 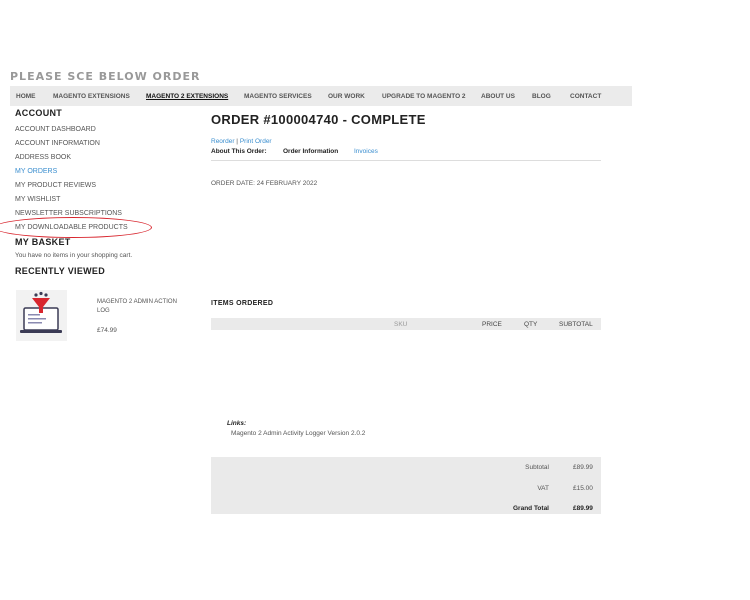 What do you see at coordinates (406, 160) in the screenshot?
I see `tabs-divider` at bounding box center [406, 160].